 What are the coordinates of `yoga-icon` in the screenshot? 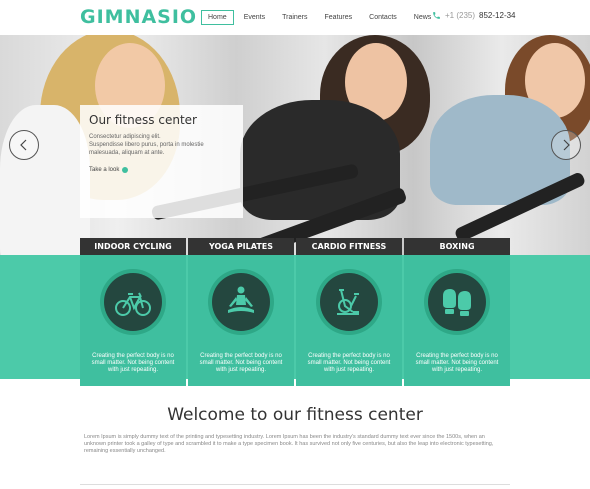 It's located at (241, 299).